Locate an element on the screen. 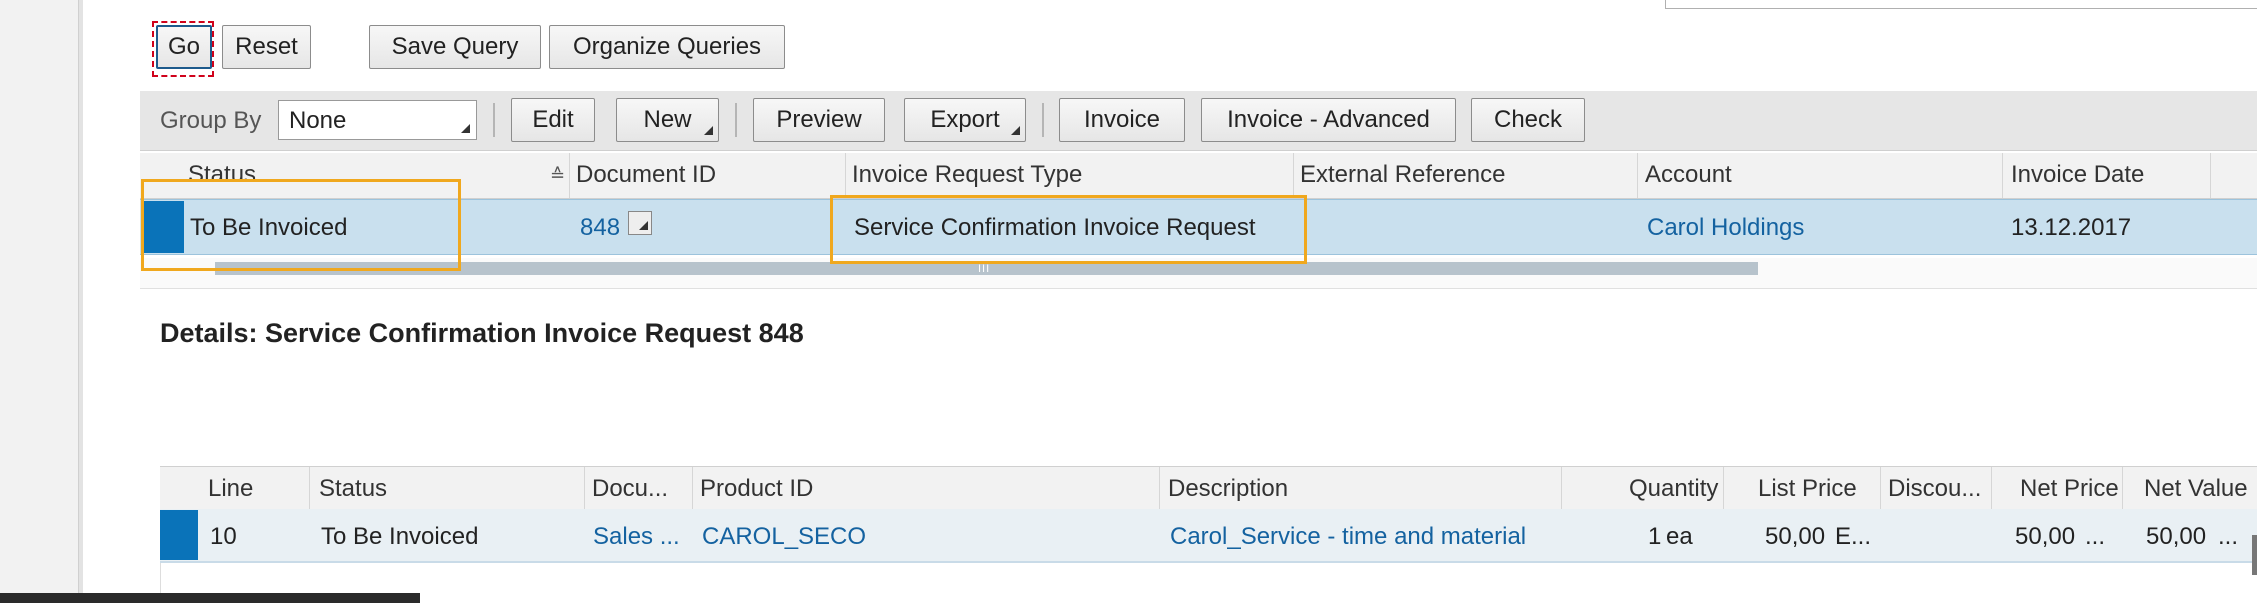 This screenshot has height=603, width=2257. cell-quantity: 1 is located at coordinates (1655, 536).